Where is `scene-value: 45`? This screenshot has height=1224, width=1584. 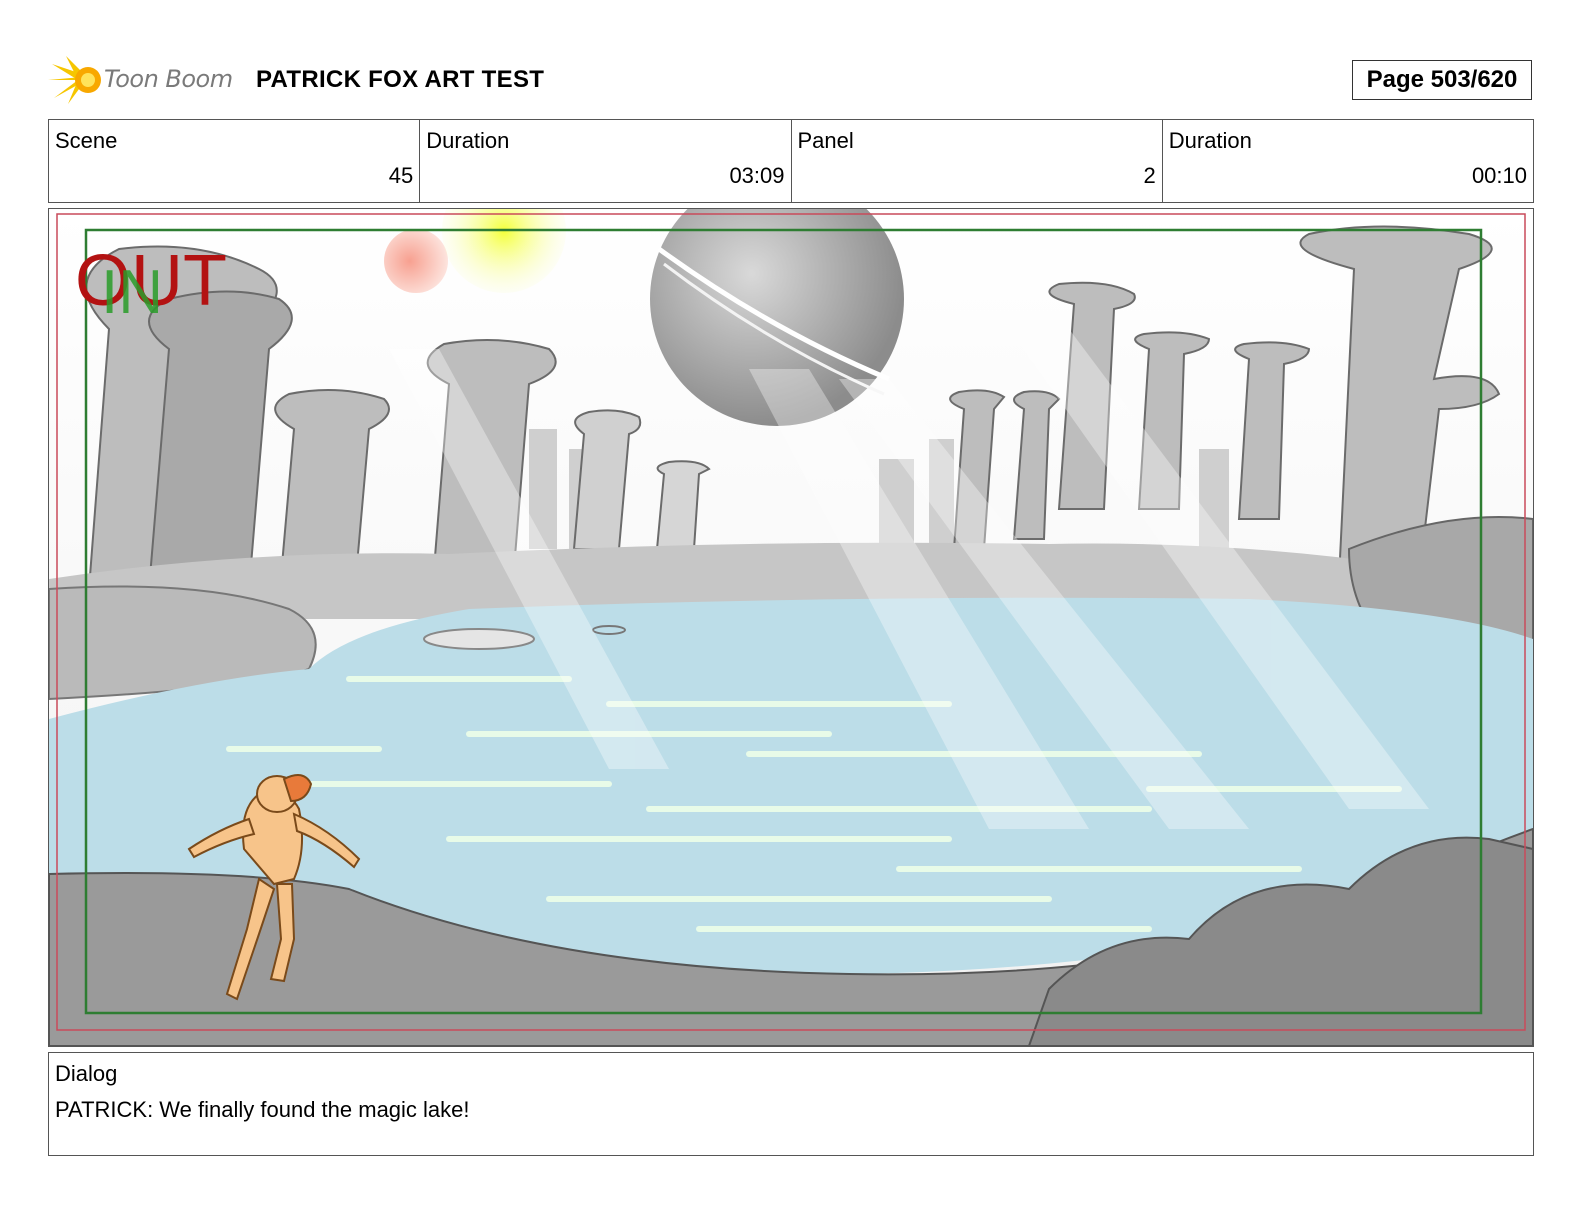
scene-value: 45 is located at coordinates (401, 175).